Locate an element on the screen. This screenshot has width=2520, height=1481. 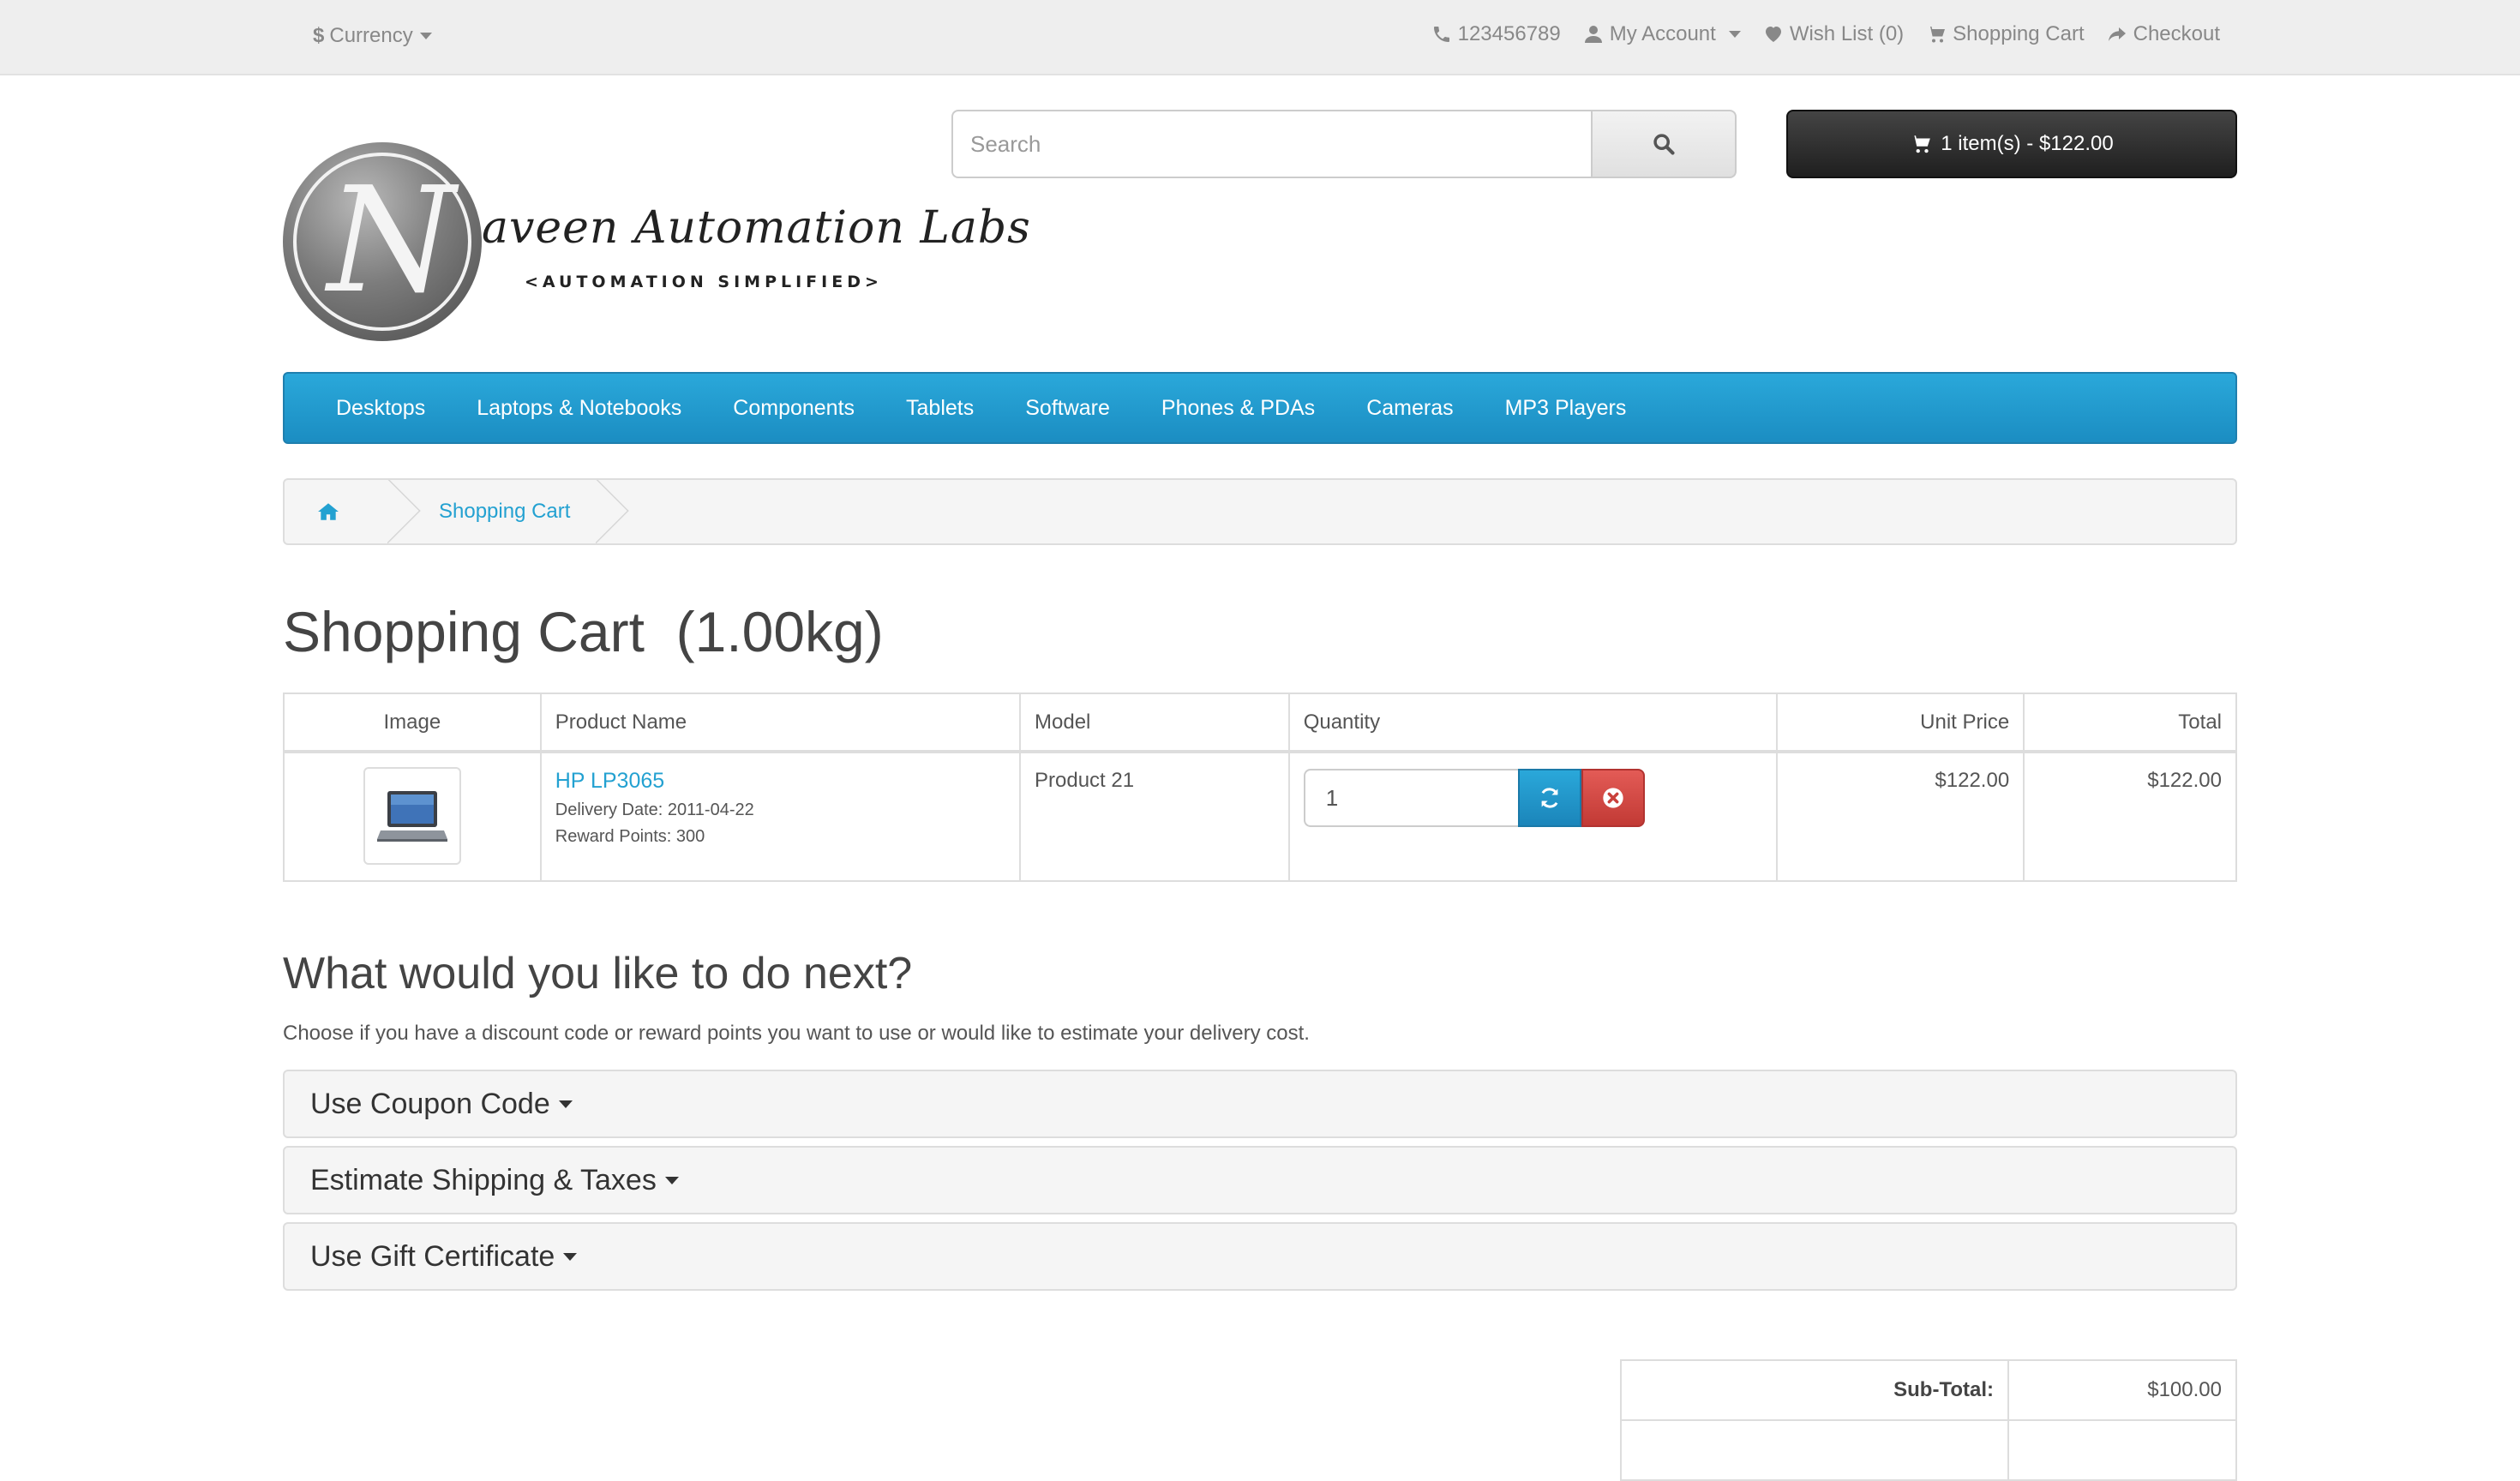
delivery-date: Delivery Date: 2011-04-22 is located at coordinates (654, 810).